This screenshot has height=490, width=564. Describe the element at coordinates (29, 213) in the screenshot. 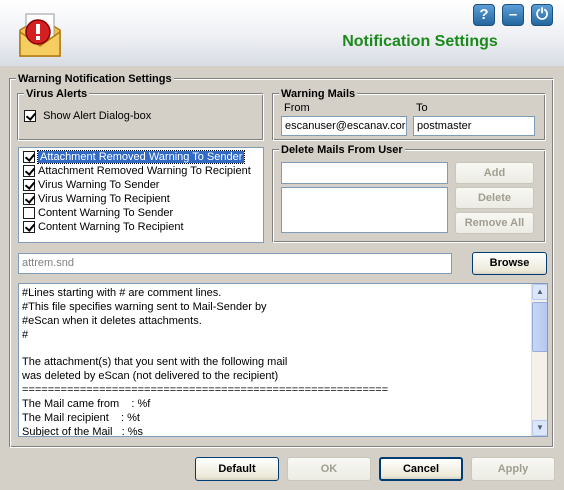

I see `warning-option-4-checkbox` at that location.